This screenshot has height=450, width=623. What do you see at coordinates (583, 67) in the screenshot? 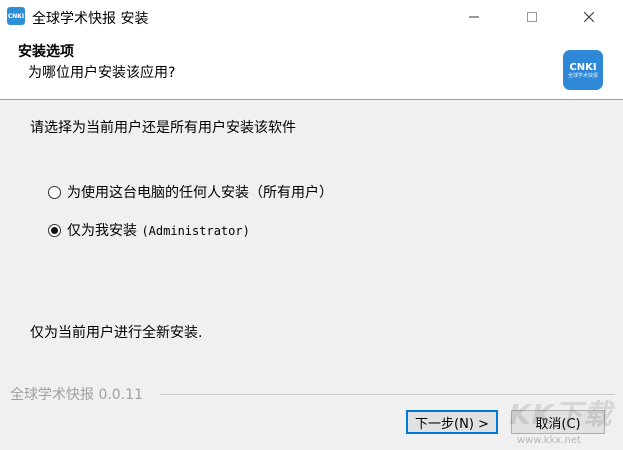
I see `logo-text: CNKI` at bounding box center [583, 67].